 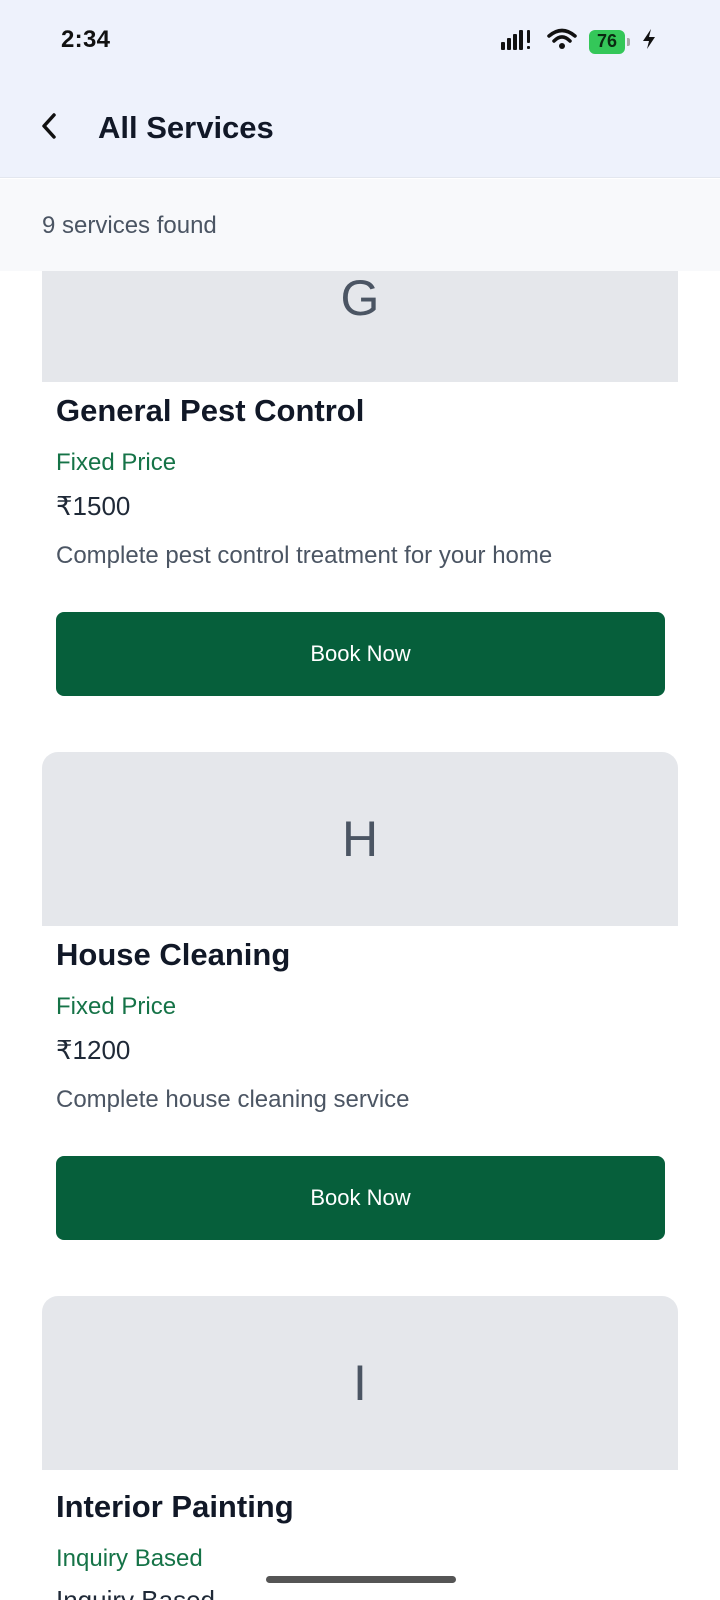 I want to click on top-app-bar: 2:34 76 All Services, so click(x=360, y=89).